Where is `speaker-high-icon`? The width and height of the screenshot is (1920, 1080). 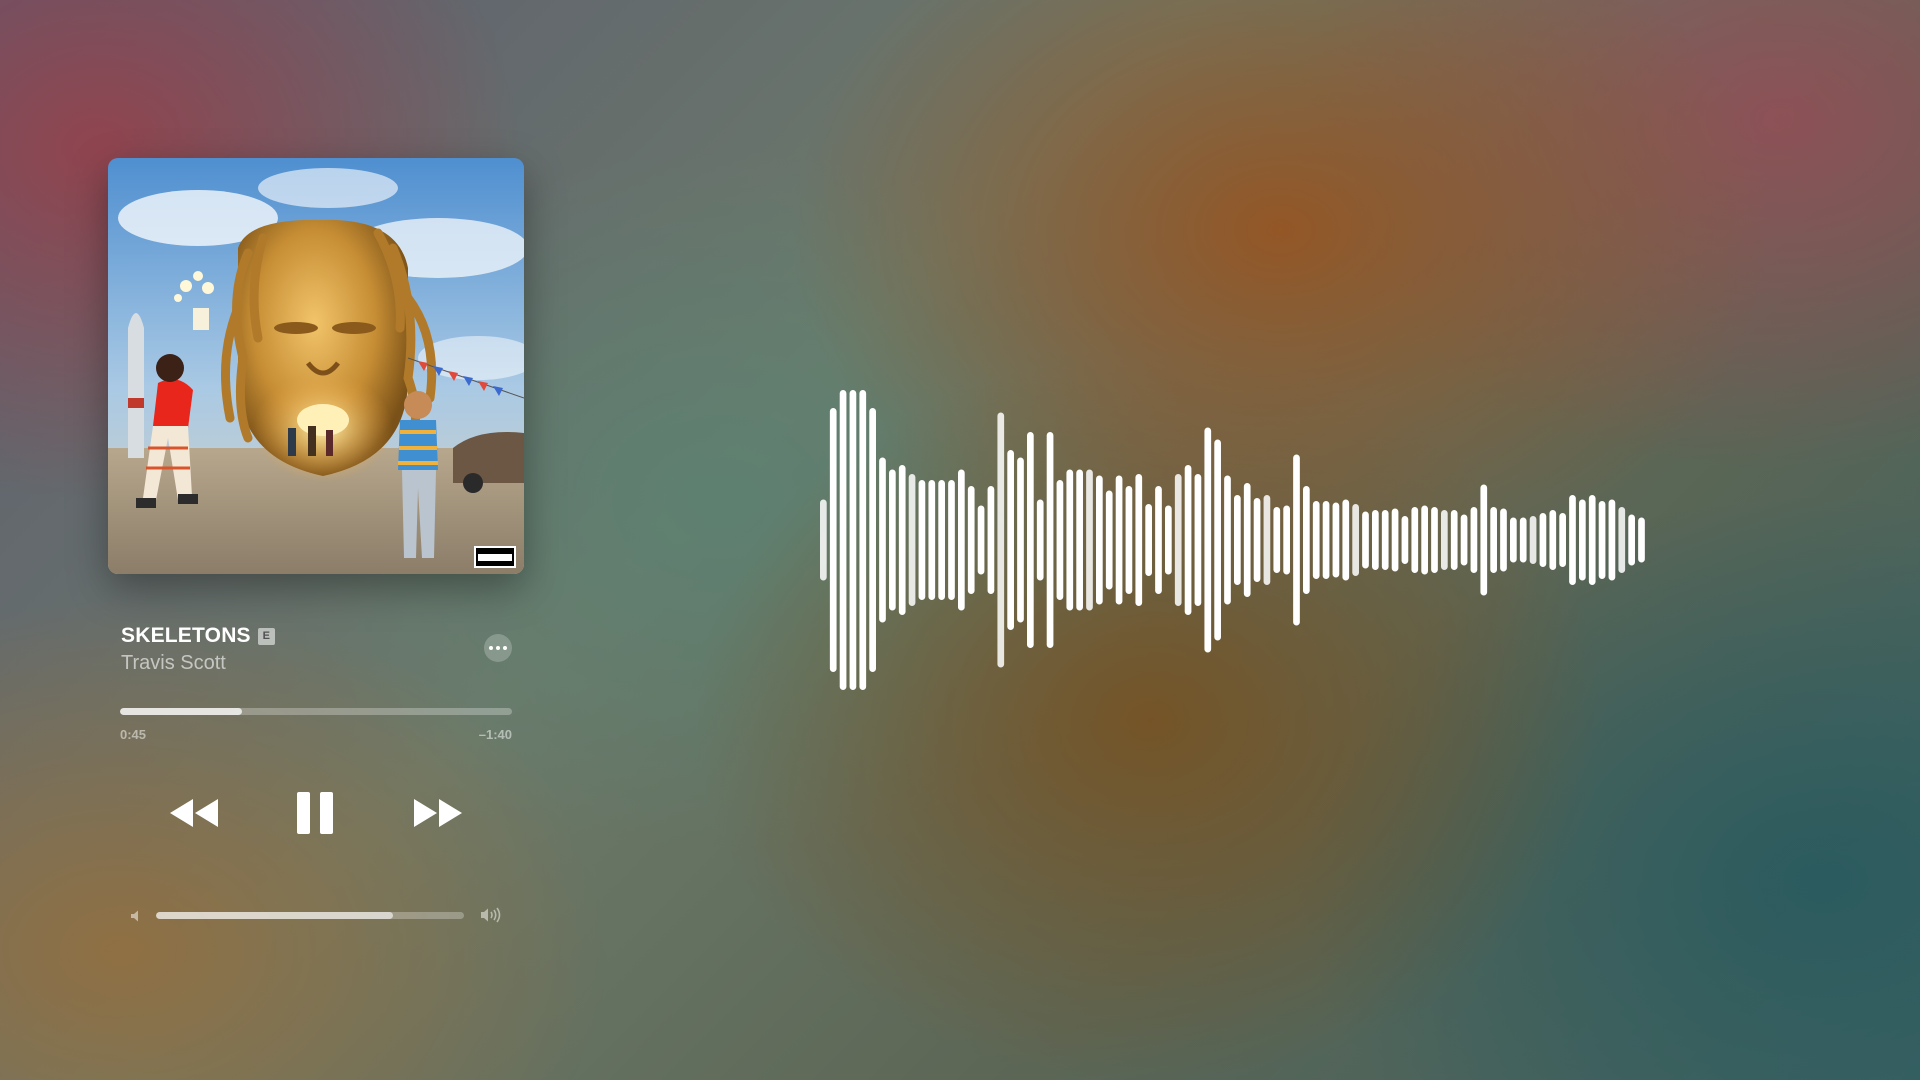 speaker-high-icon is located at coordinates (491, 915).